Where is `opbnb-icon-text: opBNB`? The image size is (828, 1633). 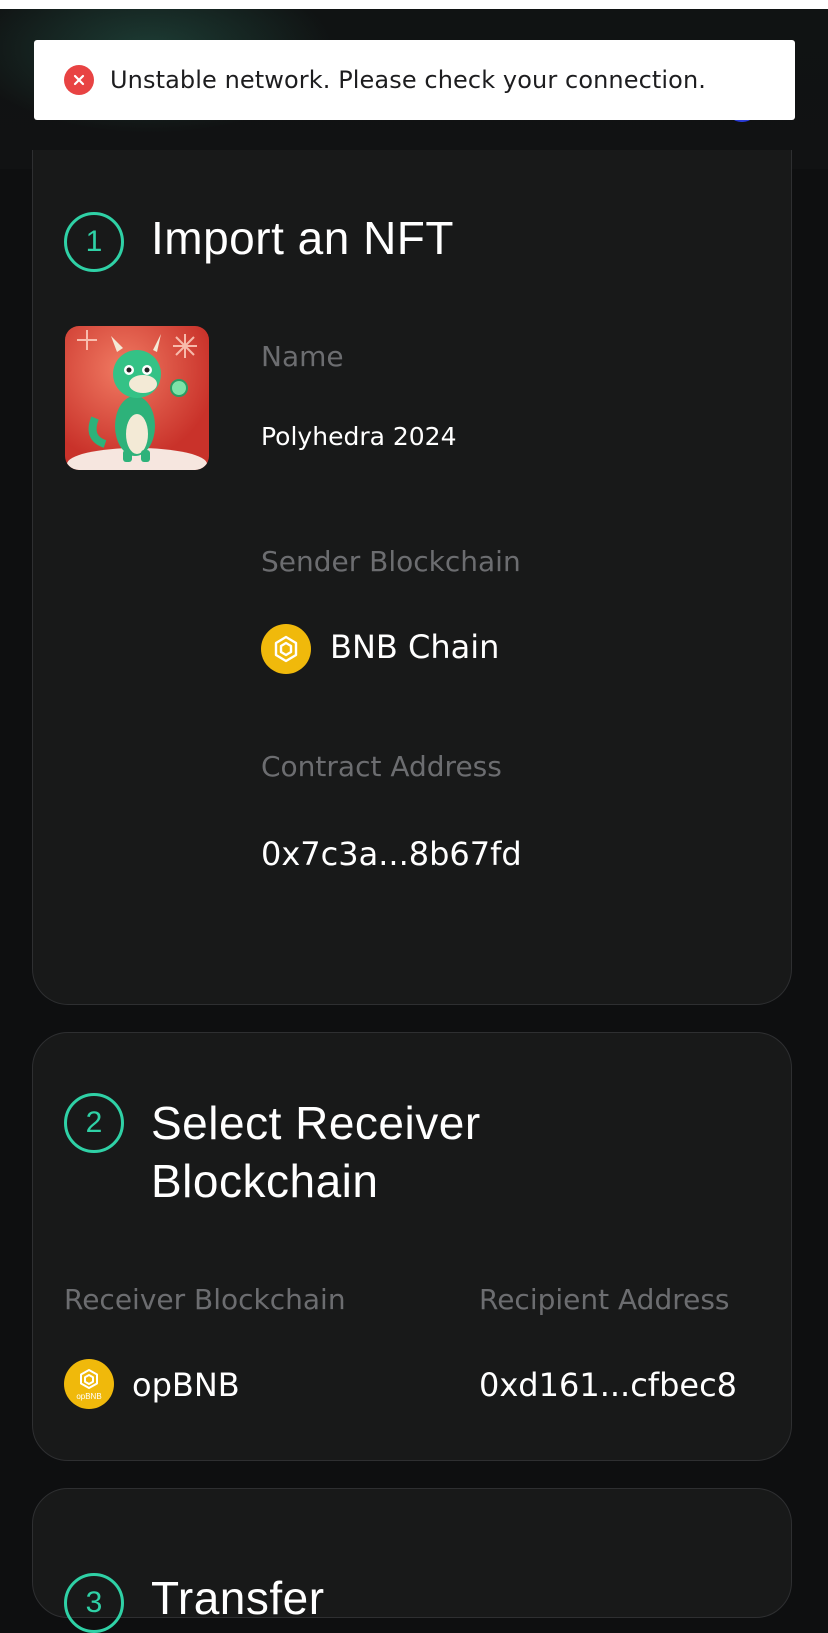
opbnb-icon-text: opBNB is located at coordinates (88, 1396).